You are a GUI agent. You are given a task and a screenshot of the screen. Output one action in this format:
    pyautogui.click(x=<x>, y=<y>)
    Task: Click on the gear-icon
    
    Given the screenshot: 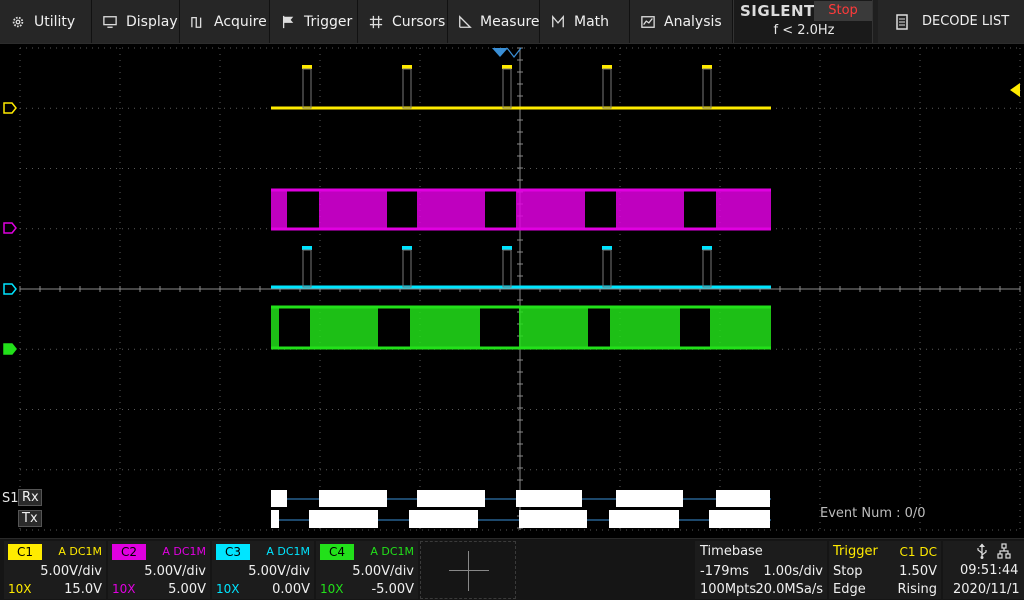 What is the action you would take?
    pyautogui.click(x=18, y=22)
    